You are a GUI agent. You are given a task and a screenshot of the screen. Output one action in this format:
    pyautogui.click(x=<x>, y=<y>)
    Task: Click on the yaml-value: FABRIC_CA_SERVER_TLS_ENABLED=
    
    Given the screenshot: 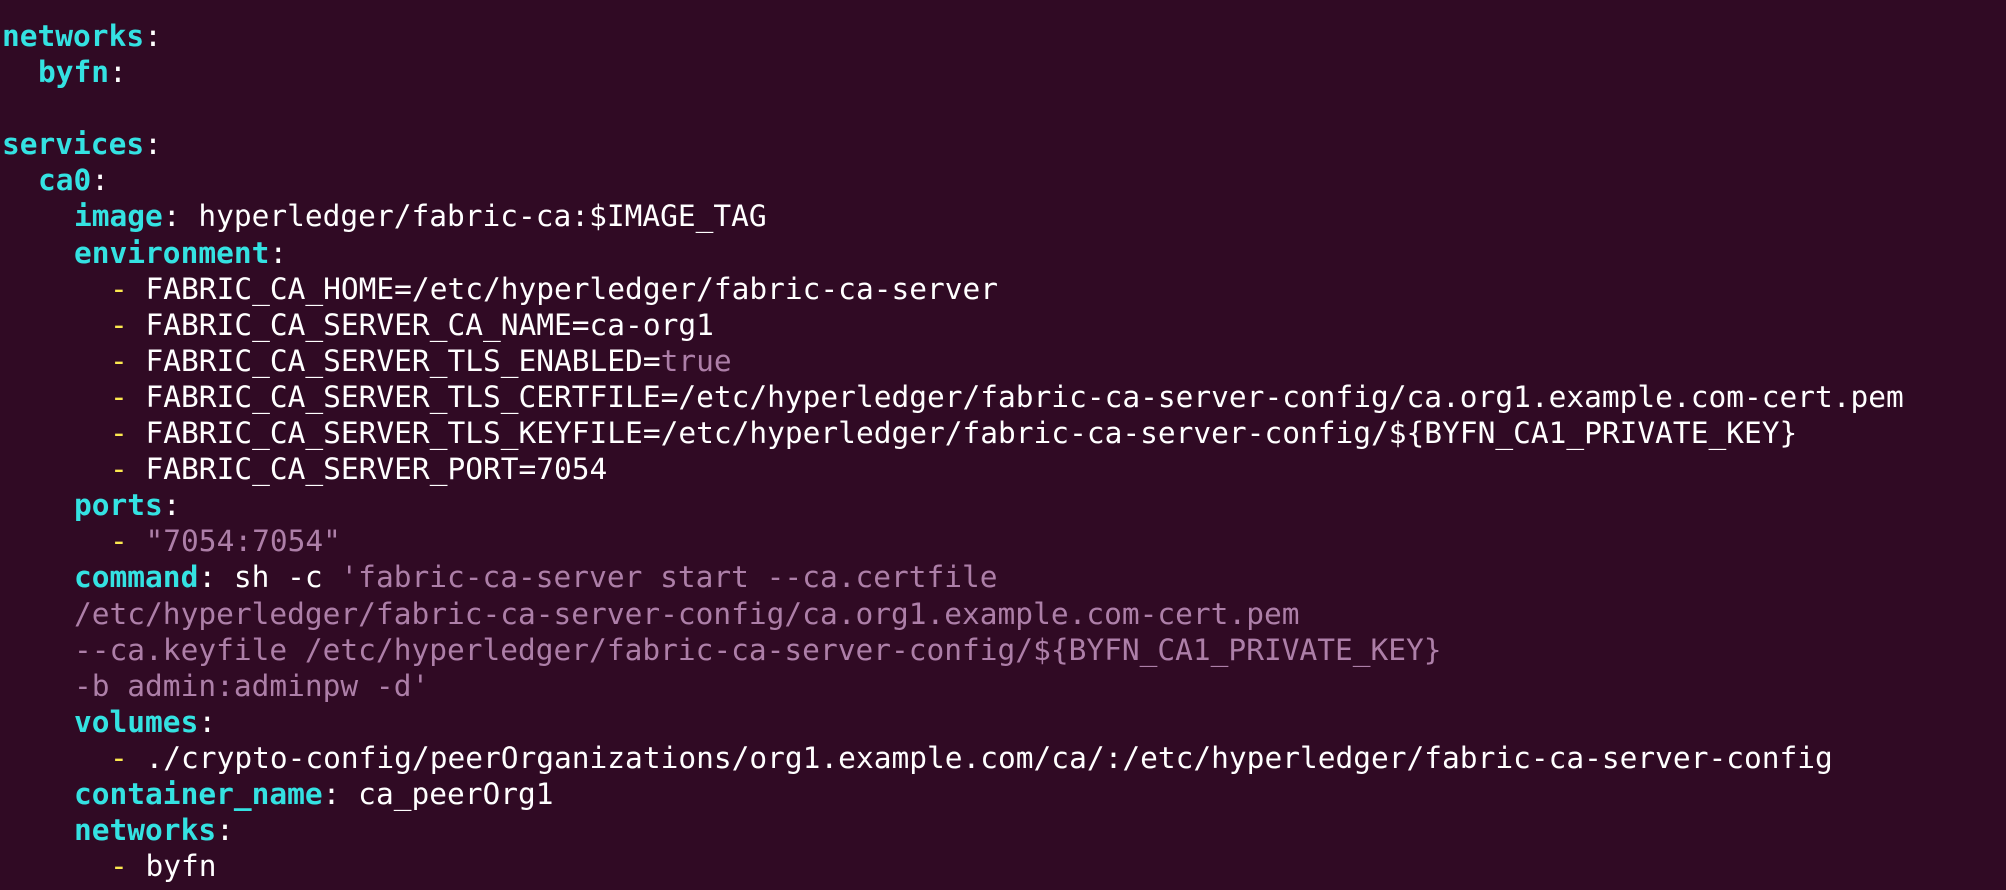 What is the action you would take?
    pyautogui.click(x=394, y=360)
    